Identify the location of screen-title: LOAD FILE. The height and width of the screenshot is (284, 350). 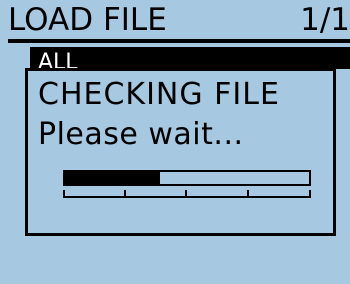
(87, 20).